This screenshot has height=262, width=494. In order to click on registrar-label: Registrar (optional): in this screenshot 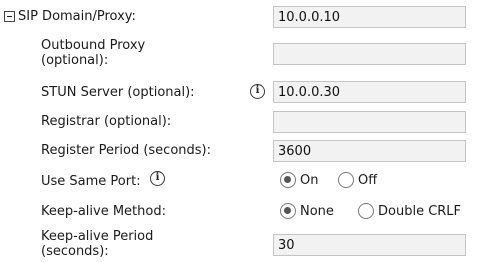, I will do `click(106, 121)`.